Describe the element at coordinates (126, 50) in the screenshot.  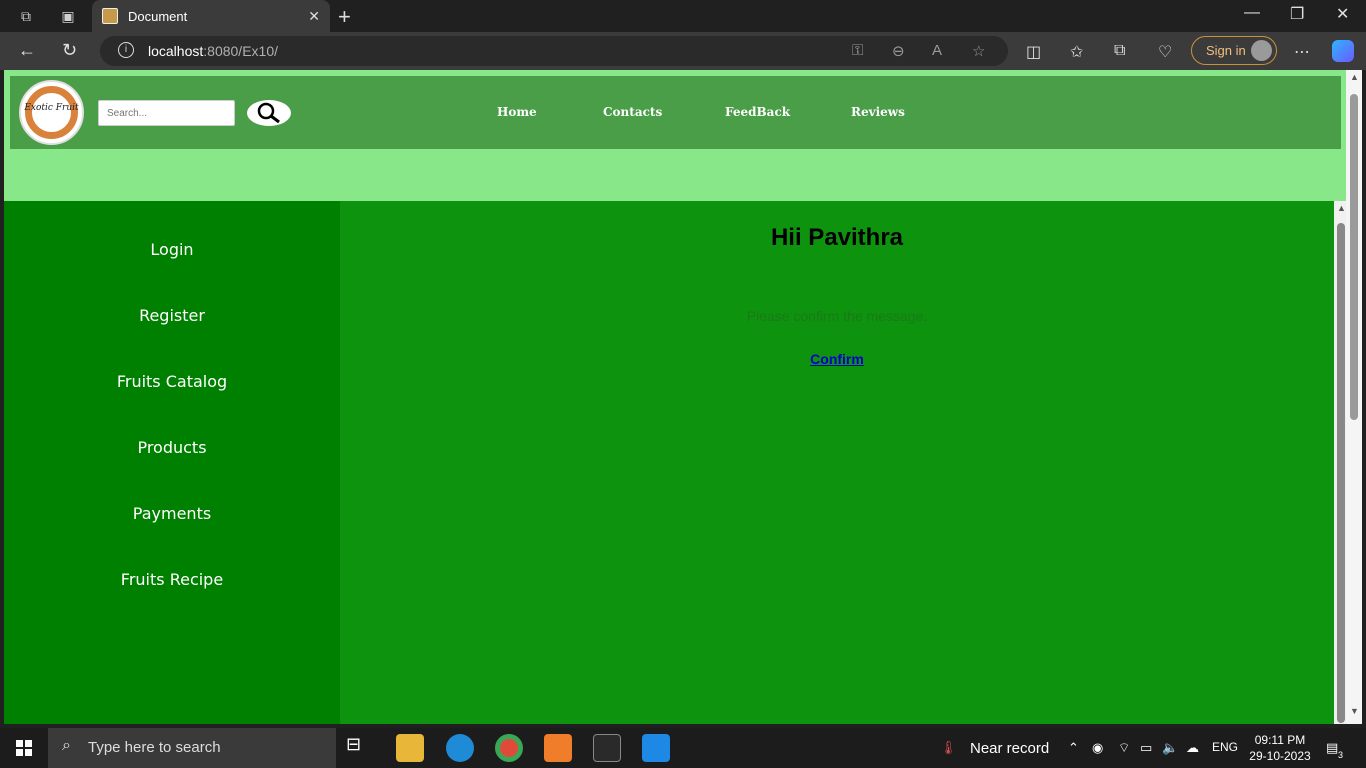
I see `site-info-icon: i` at that location.